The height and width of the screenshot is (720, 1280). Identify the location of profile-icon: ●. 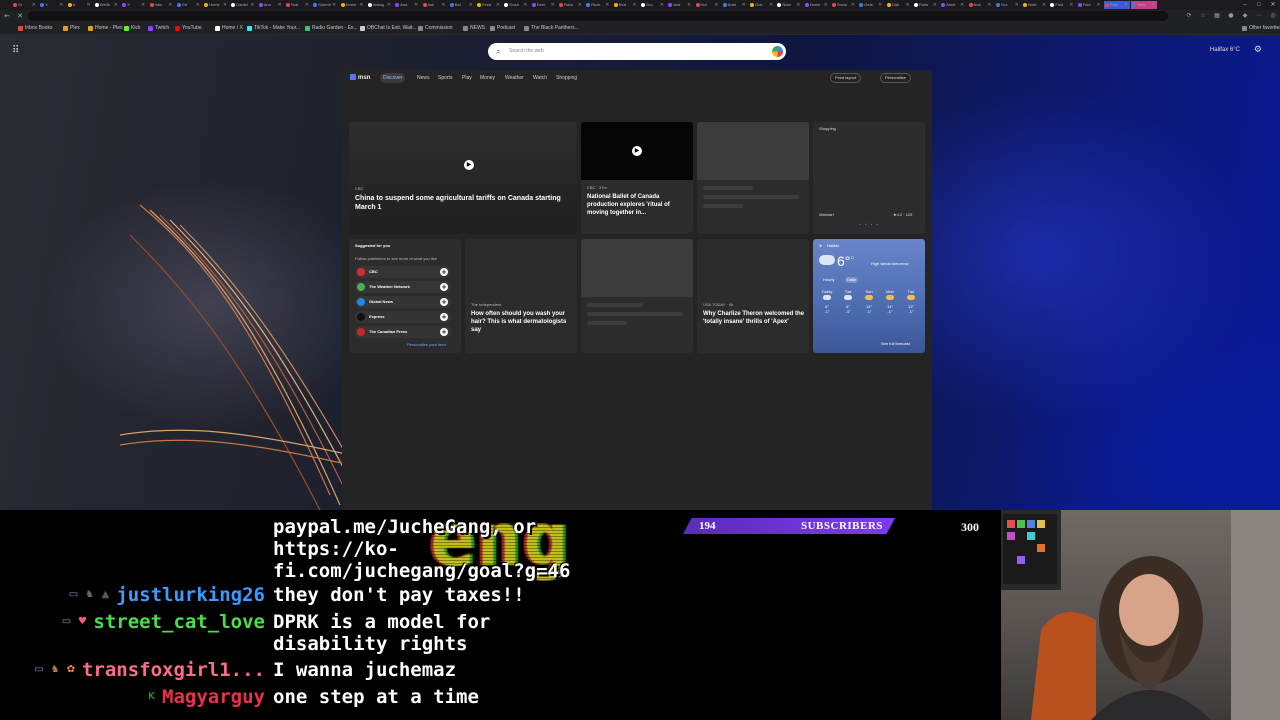
(1231, 16).